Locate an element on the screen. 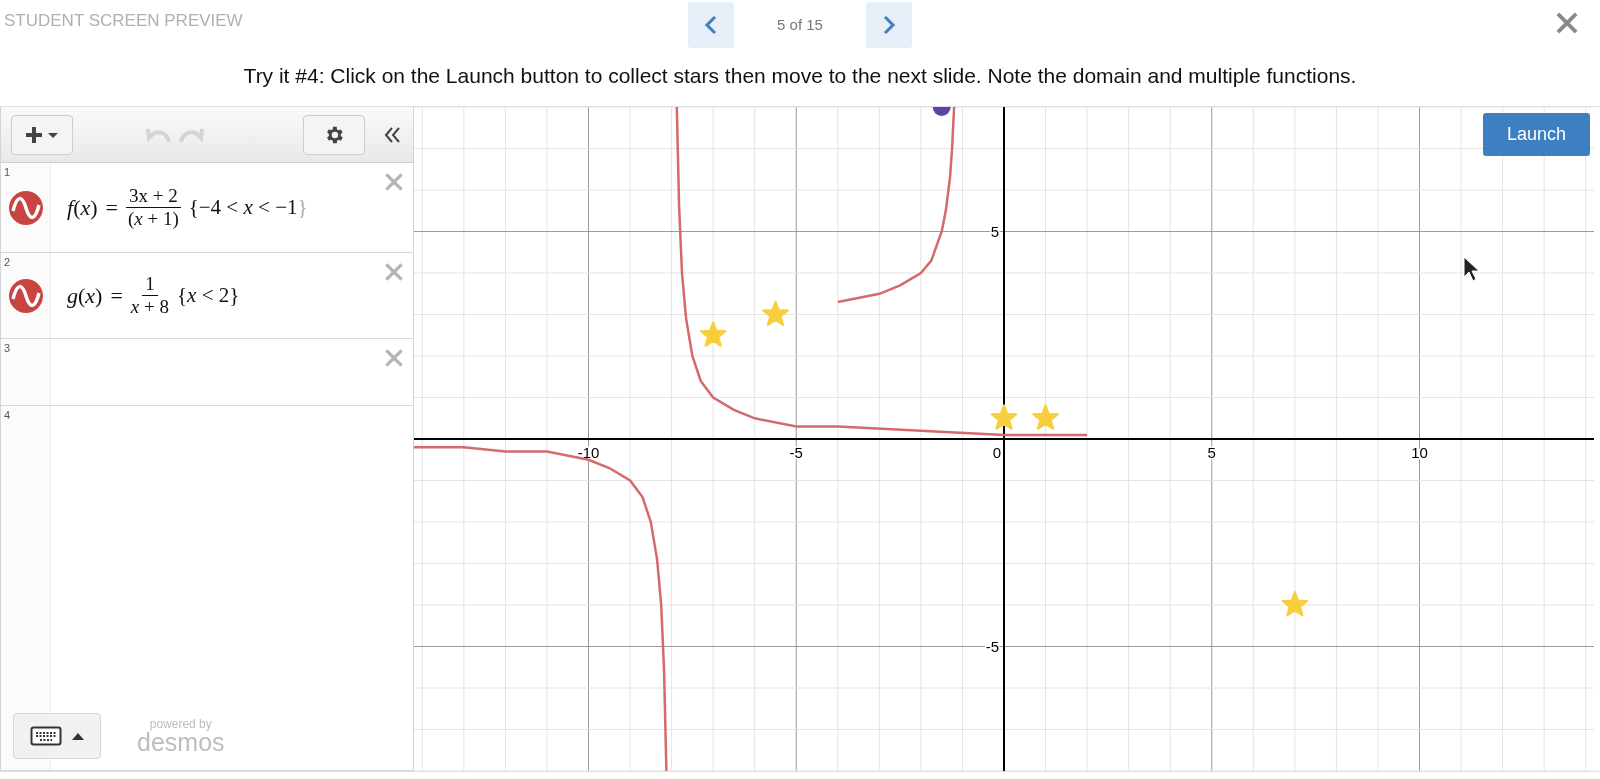 The image size is (1600, 779). domain-restriction: {x < 2 is located at coordinates (203, 295).